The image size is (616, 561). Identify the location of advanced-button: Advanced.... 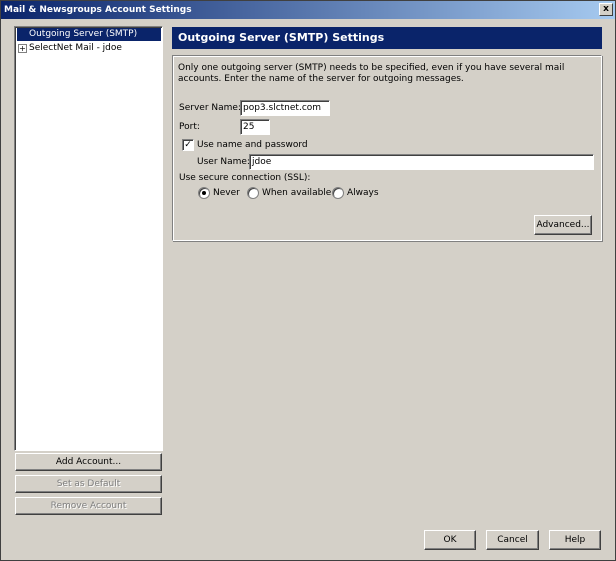
(563, 225).